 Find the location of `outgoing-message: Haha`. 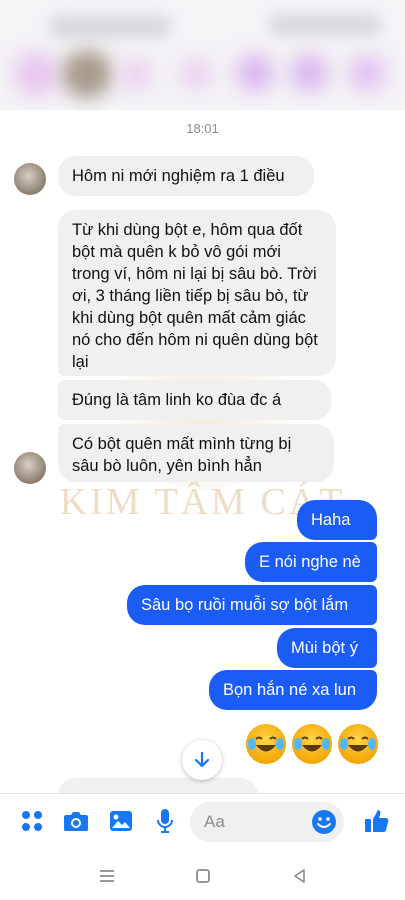

outgoing-message: Haha is located at coordinates (337, 520).